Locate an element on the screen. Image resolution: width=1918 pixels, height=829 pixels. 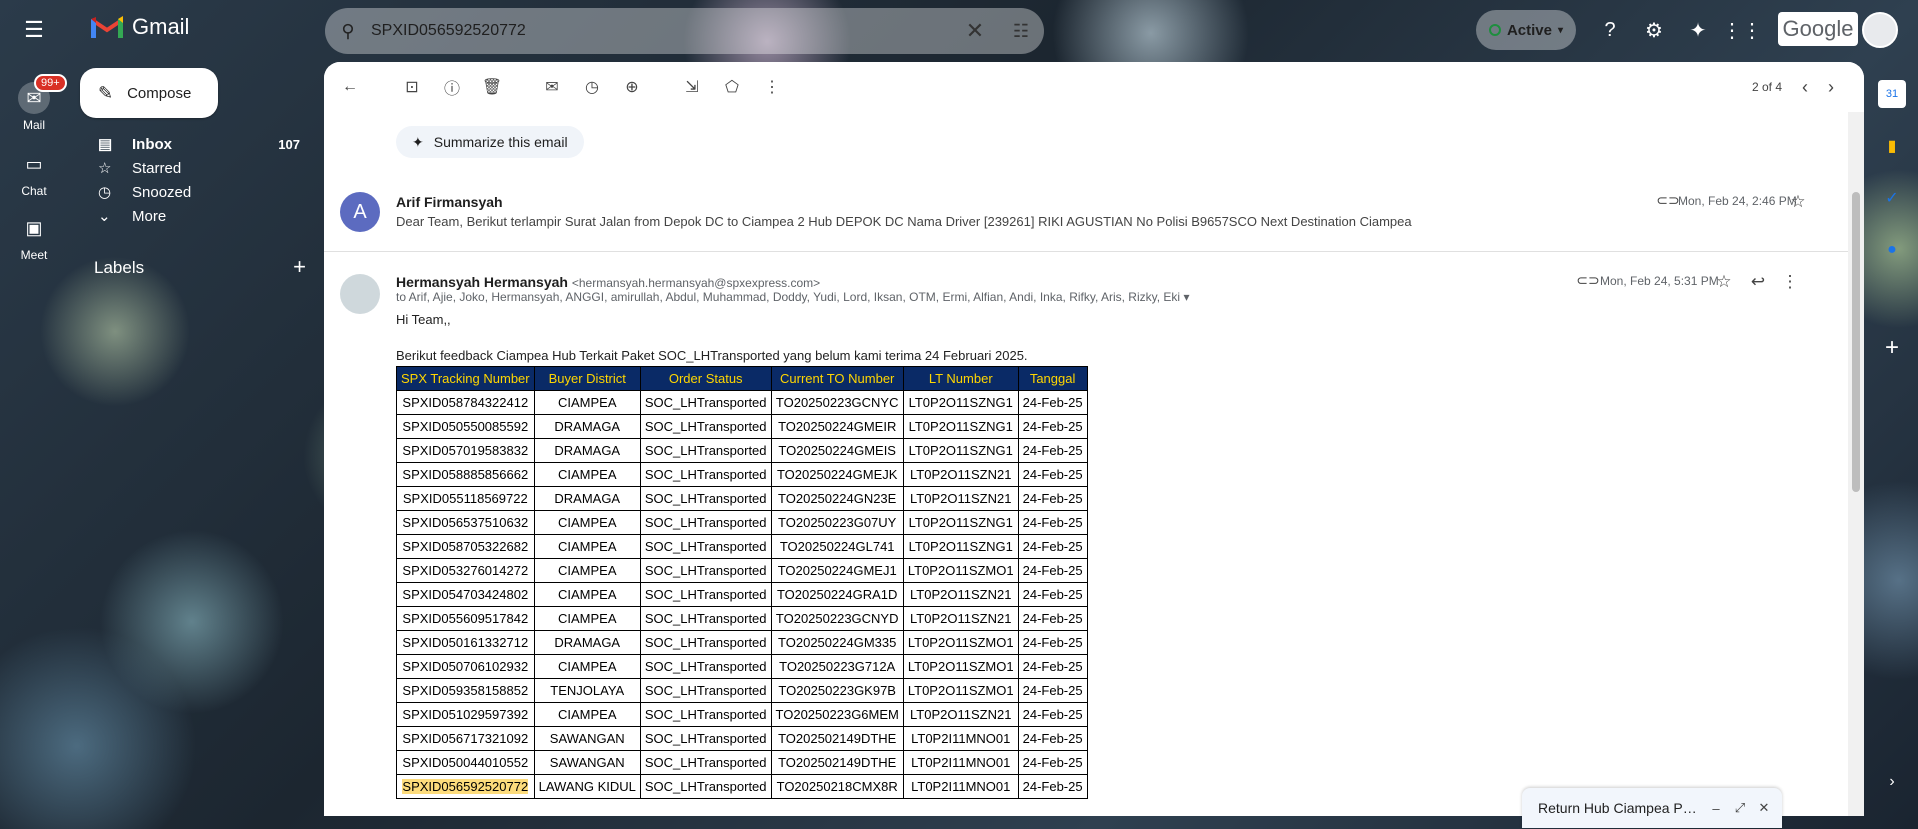
calendar-icon: 31 is located at coordinates (1892, 94).